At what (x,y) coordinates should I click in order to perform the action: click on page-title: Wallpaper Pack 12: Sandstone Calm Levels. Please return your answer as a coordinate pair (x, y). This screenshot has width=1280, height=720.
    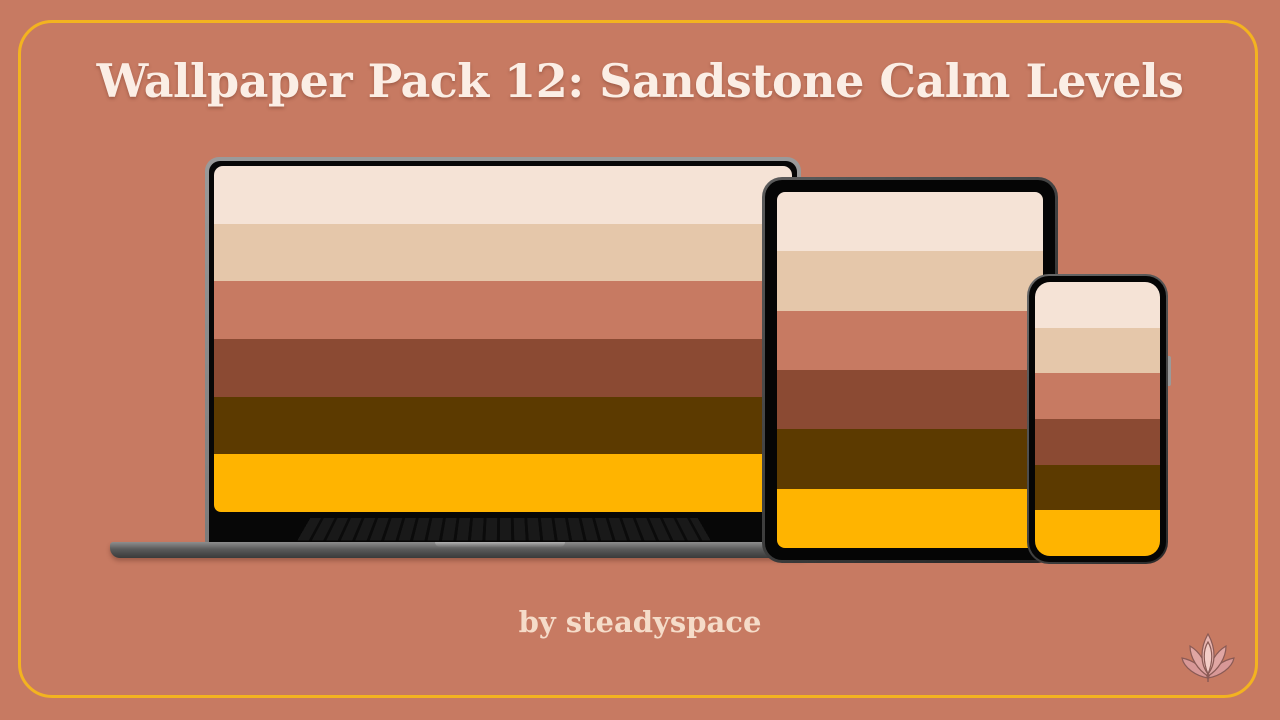
    Looking at the image, I should click on (640, 81).